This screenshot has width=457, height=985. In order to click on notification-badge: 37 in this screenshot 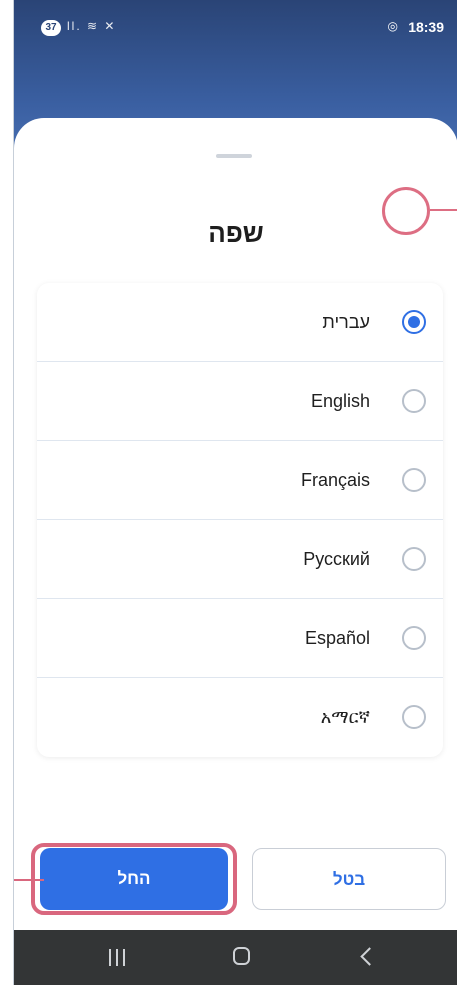, I will do `click(51, 28)`.